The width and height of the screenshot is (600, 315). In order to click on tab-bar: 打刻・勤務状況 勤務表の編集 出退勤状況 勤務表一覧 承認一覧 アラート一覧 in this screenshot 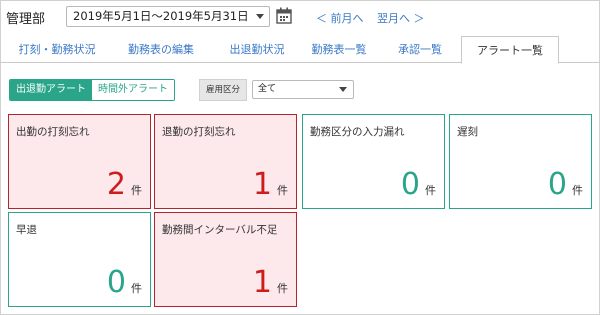, I will do `click(300, 50)`.